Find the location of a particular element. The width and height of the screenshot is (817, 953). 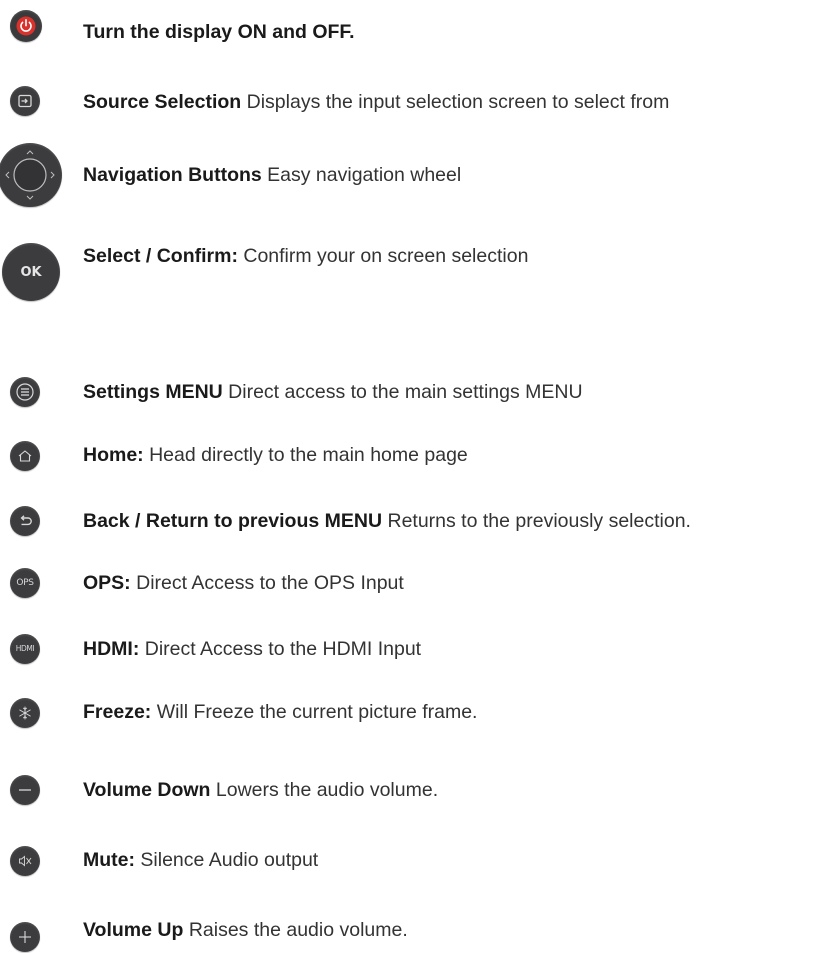

hdmi-icon: HDMI is located at coordinates (25, 649).